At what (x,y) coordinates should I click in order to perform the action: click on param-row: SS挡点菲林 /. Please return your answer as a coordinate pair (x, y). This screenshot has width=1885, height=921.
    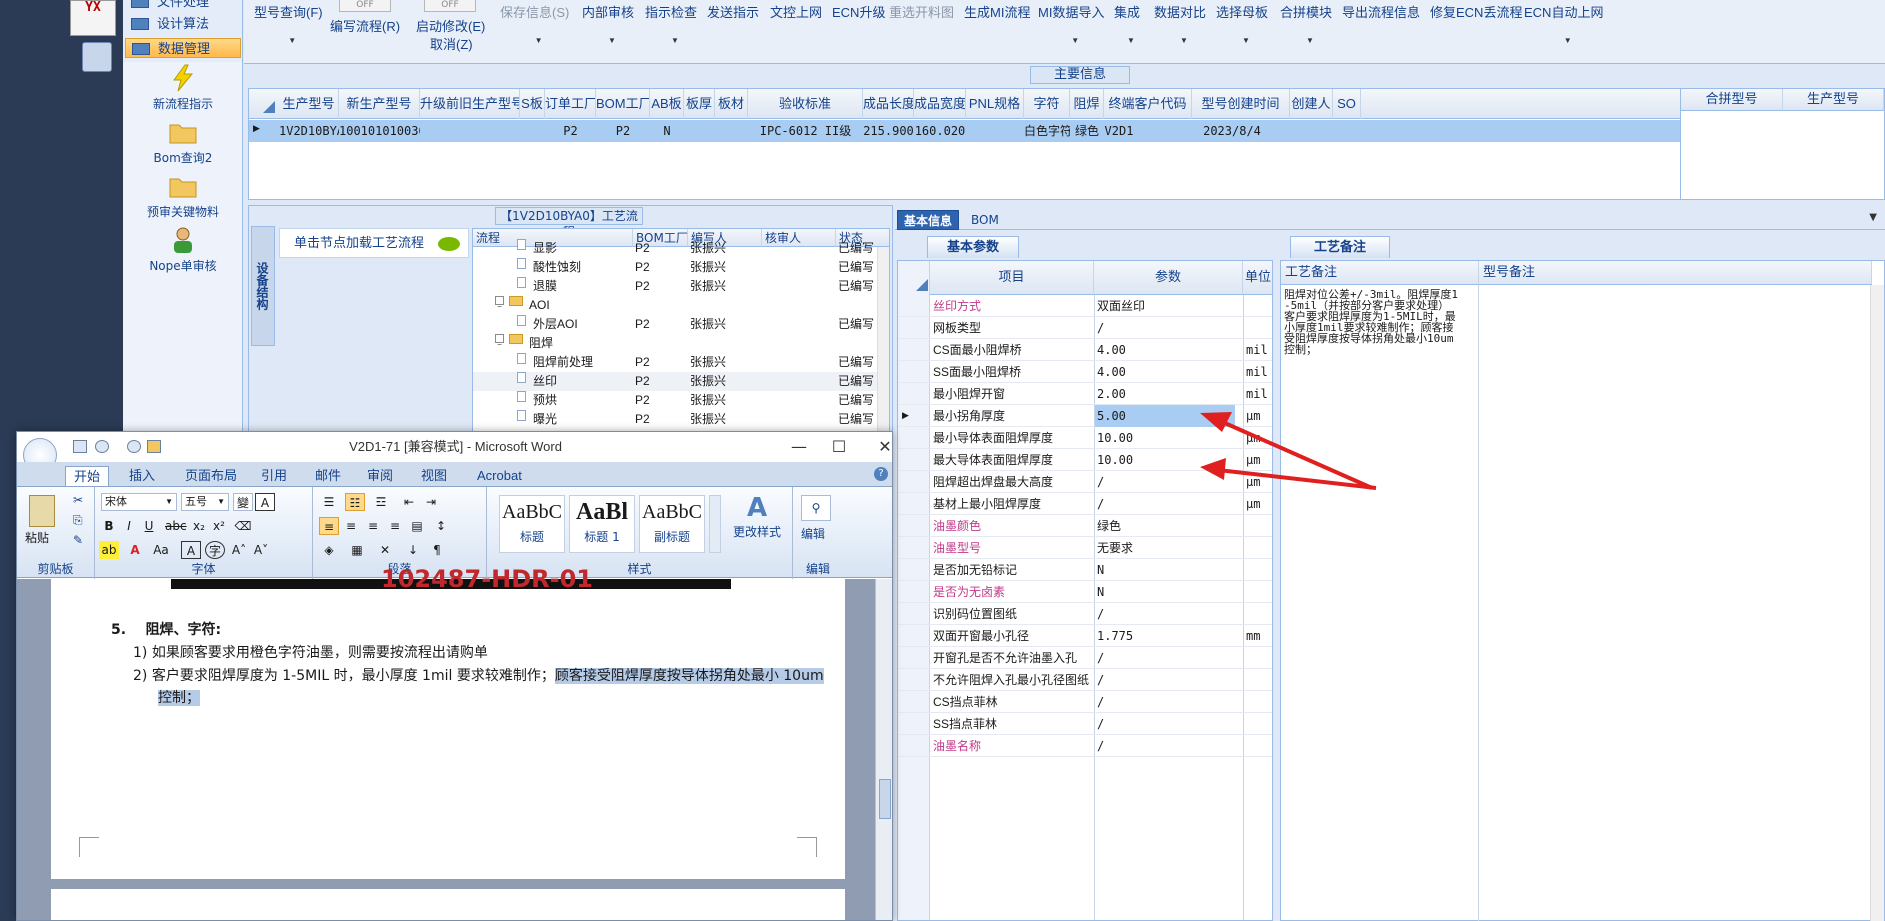
    Looking at the image, I should click on (1085, 724).